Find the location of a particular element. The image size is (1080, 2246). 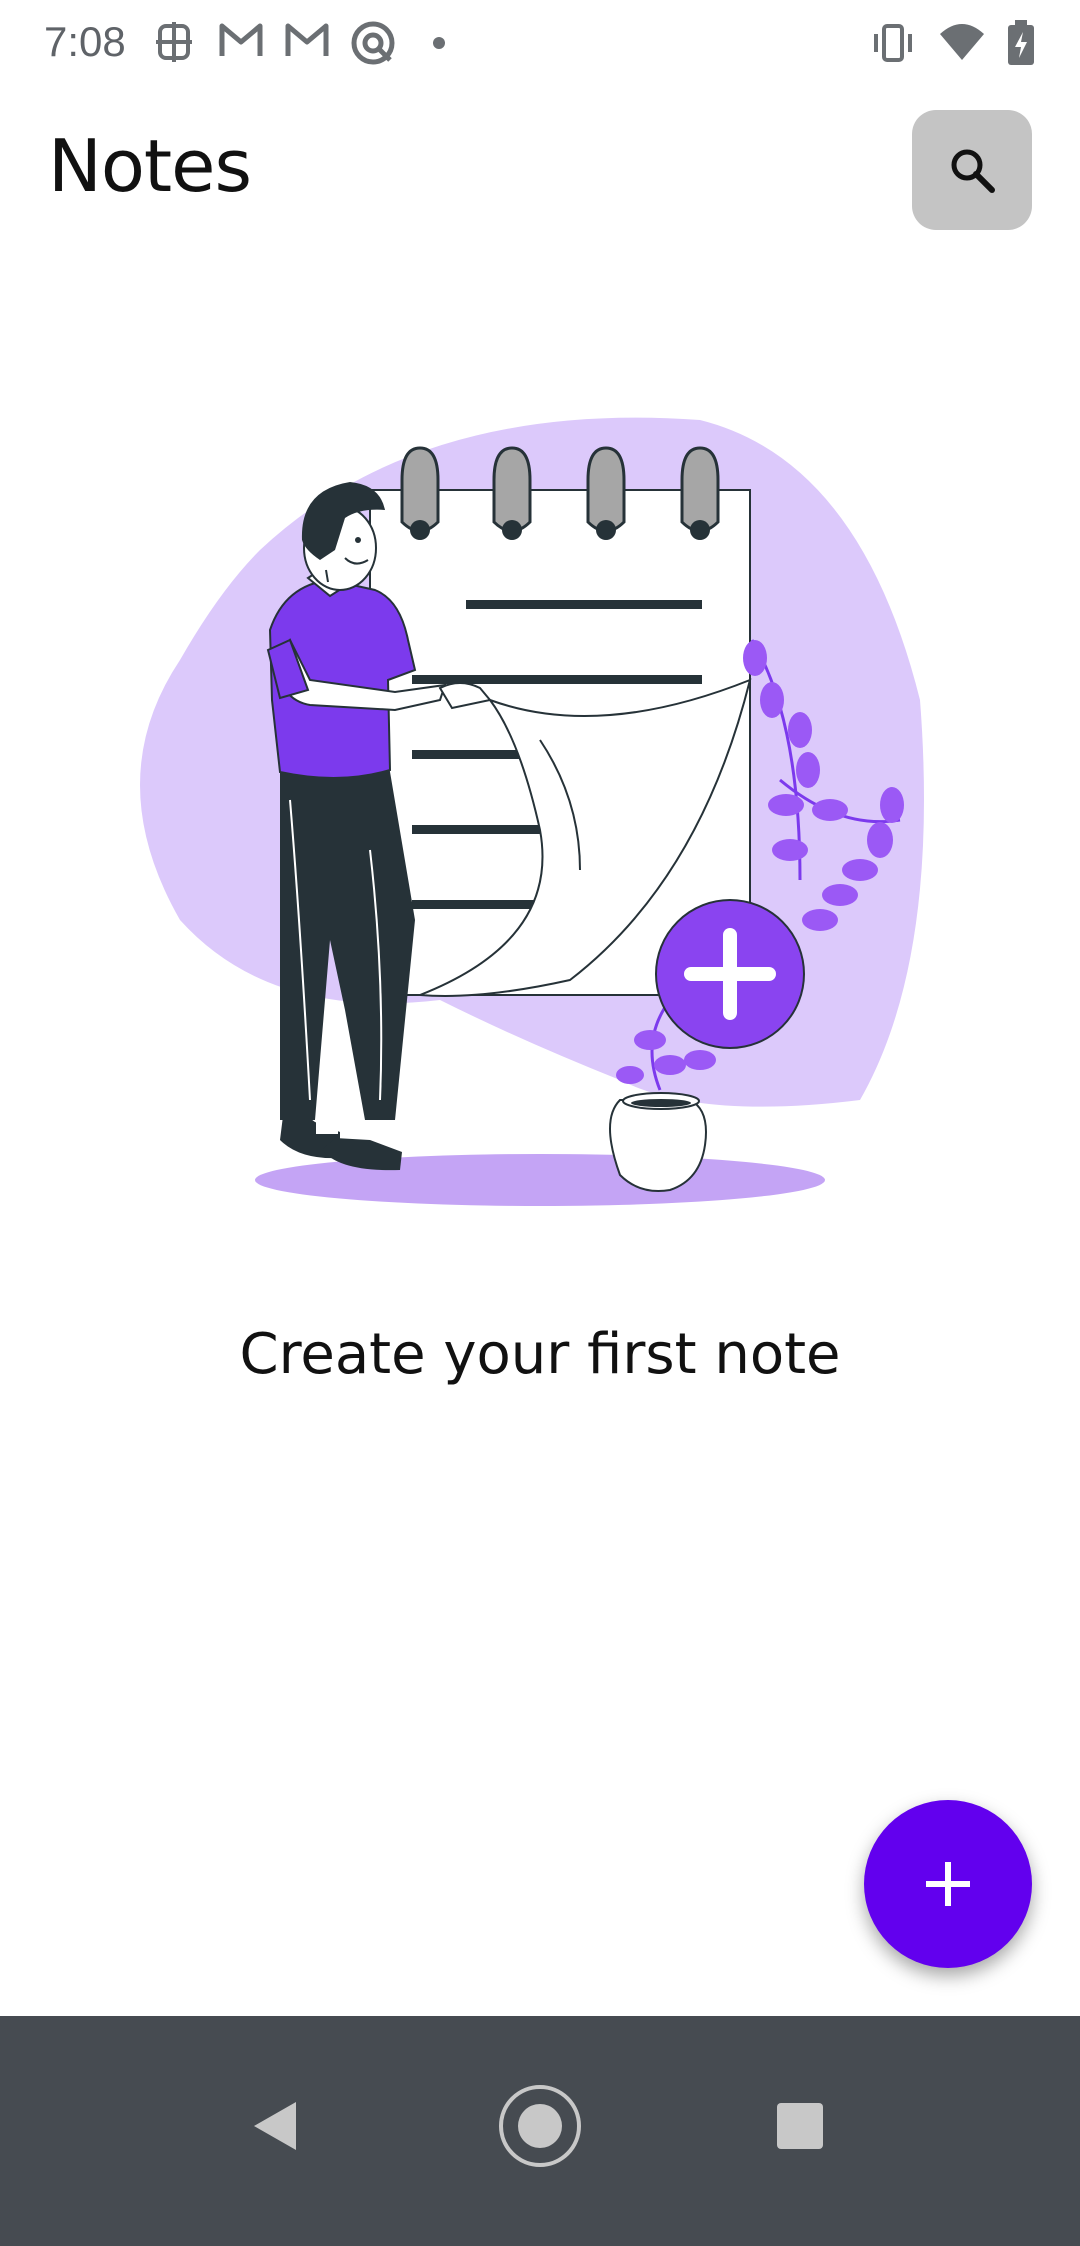

dot-icon is located at coordinates (439, 43).